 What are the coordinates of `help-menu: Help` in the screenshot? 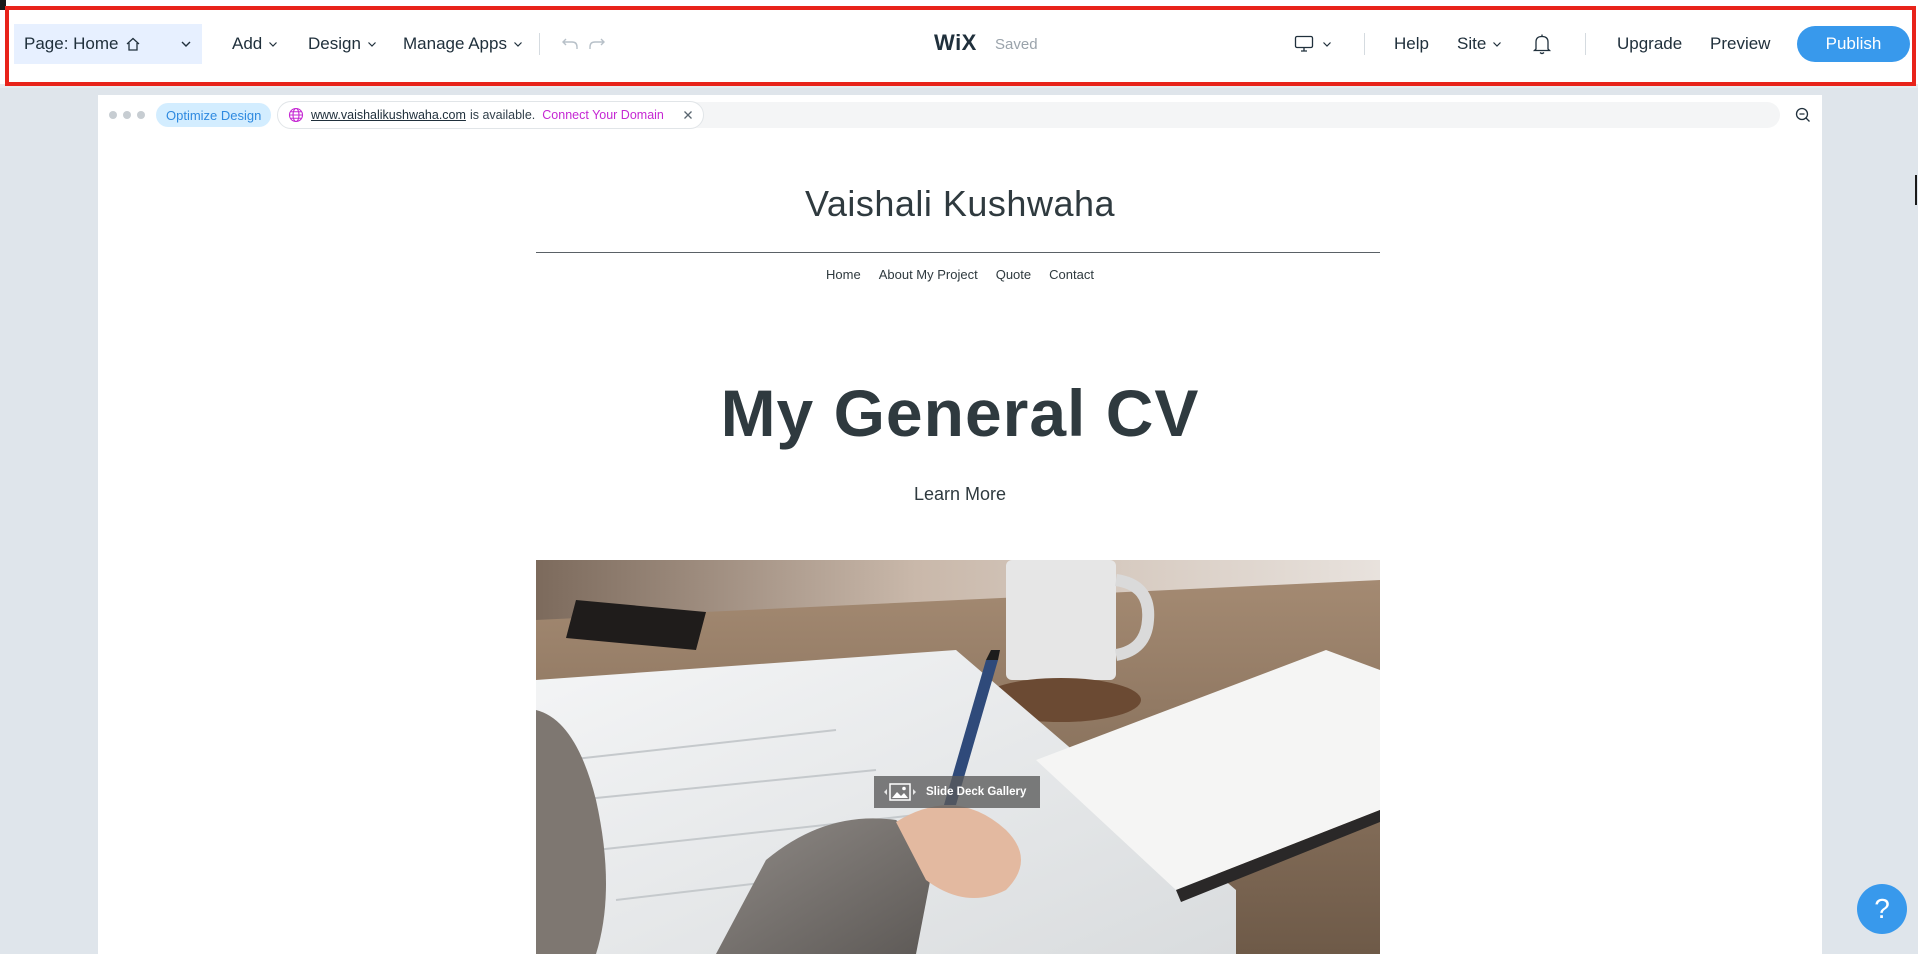 It's located at (1411, 44).